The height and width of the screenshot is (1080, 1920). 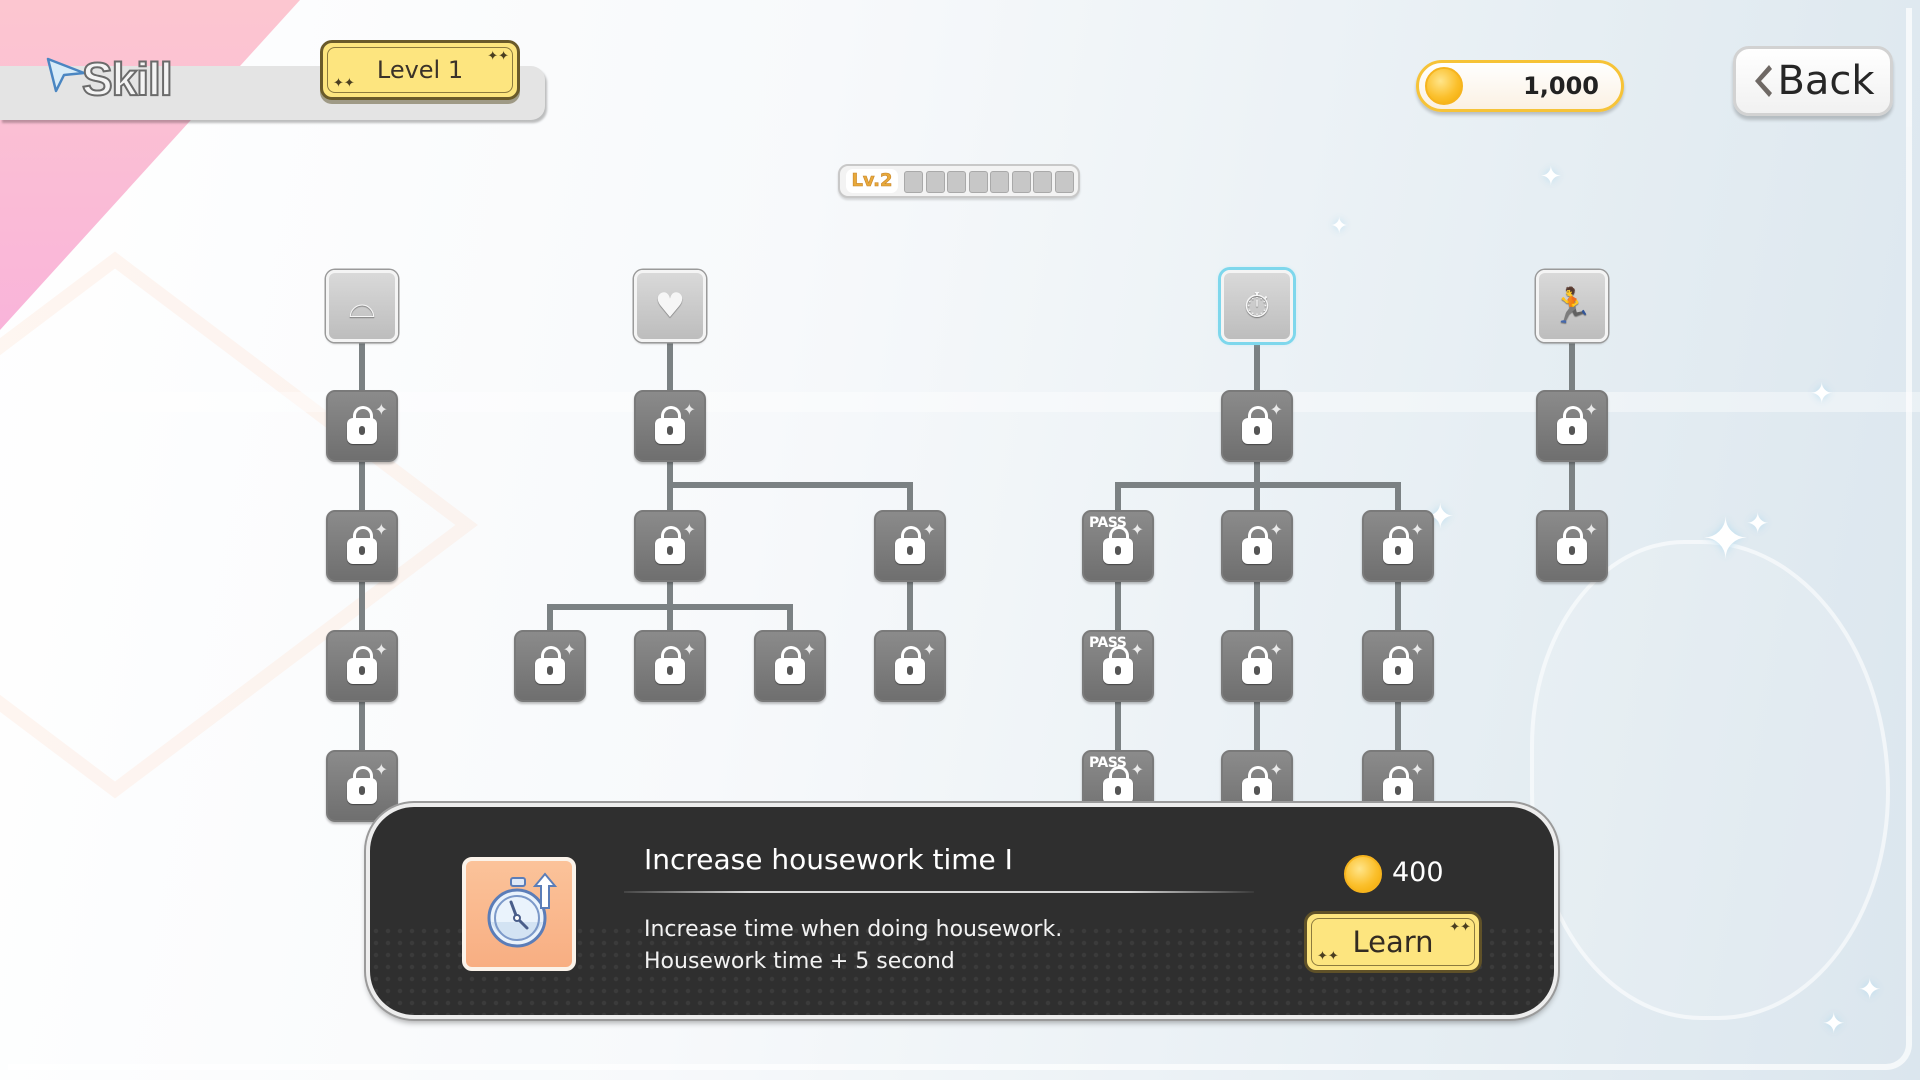 I want to click on stopwatch-shine-icon: ✦, so click(x=1276, y=769).